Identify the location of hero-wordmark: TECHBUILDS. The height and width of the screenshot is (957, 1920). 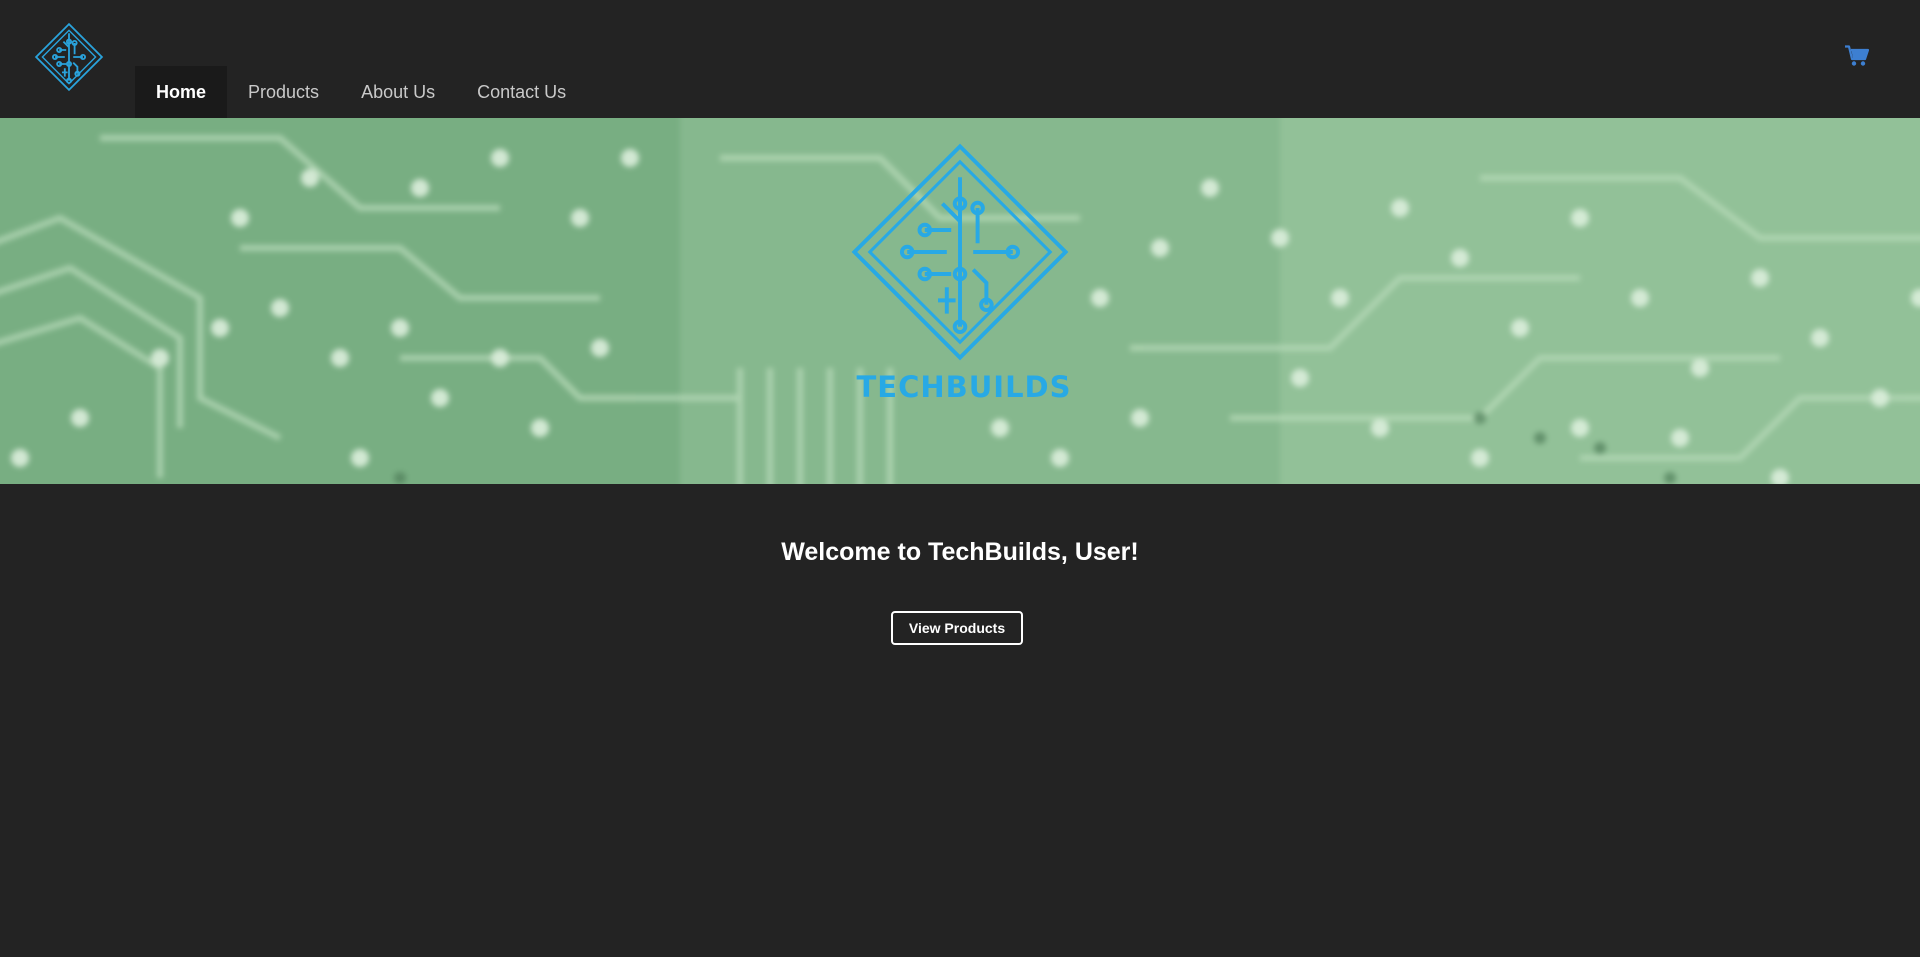
(964, 387).